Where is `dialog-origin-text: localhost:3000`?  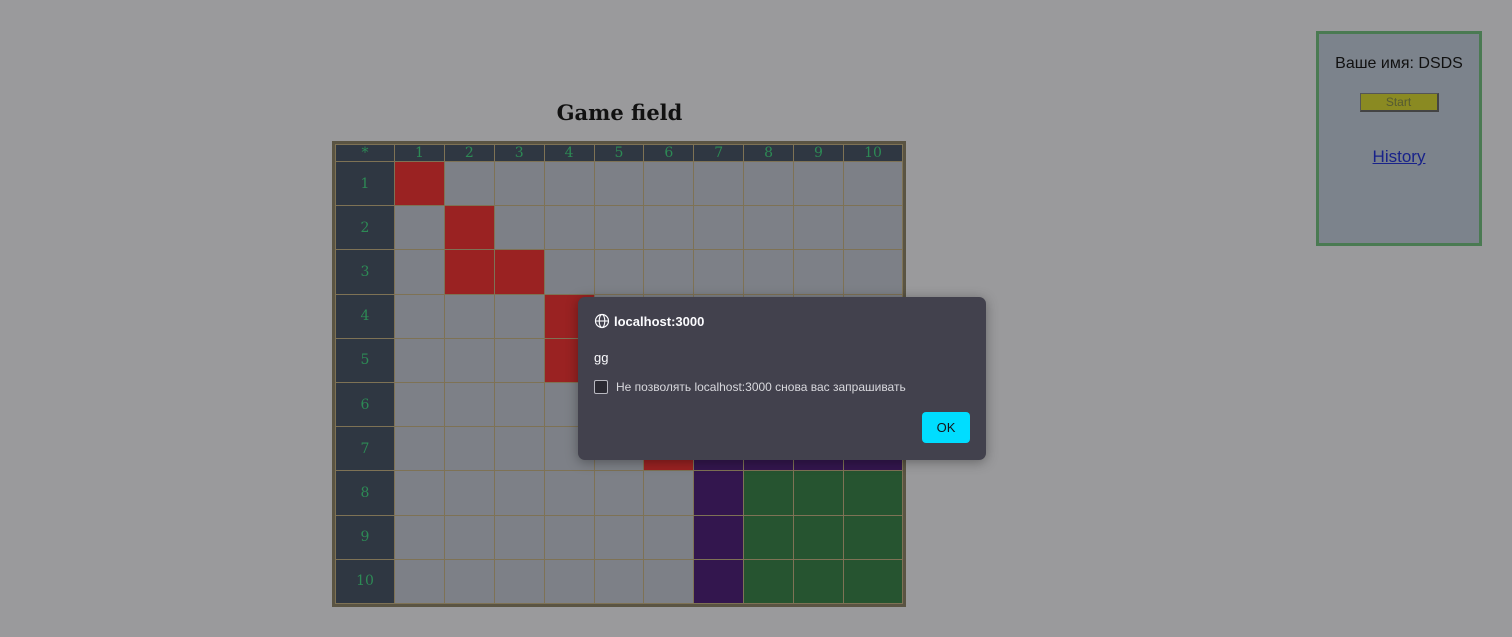
dialog-origin-text: localhost:3000 is located at coordinates (659, 321).